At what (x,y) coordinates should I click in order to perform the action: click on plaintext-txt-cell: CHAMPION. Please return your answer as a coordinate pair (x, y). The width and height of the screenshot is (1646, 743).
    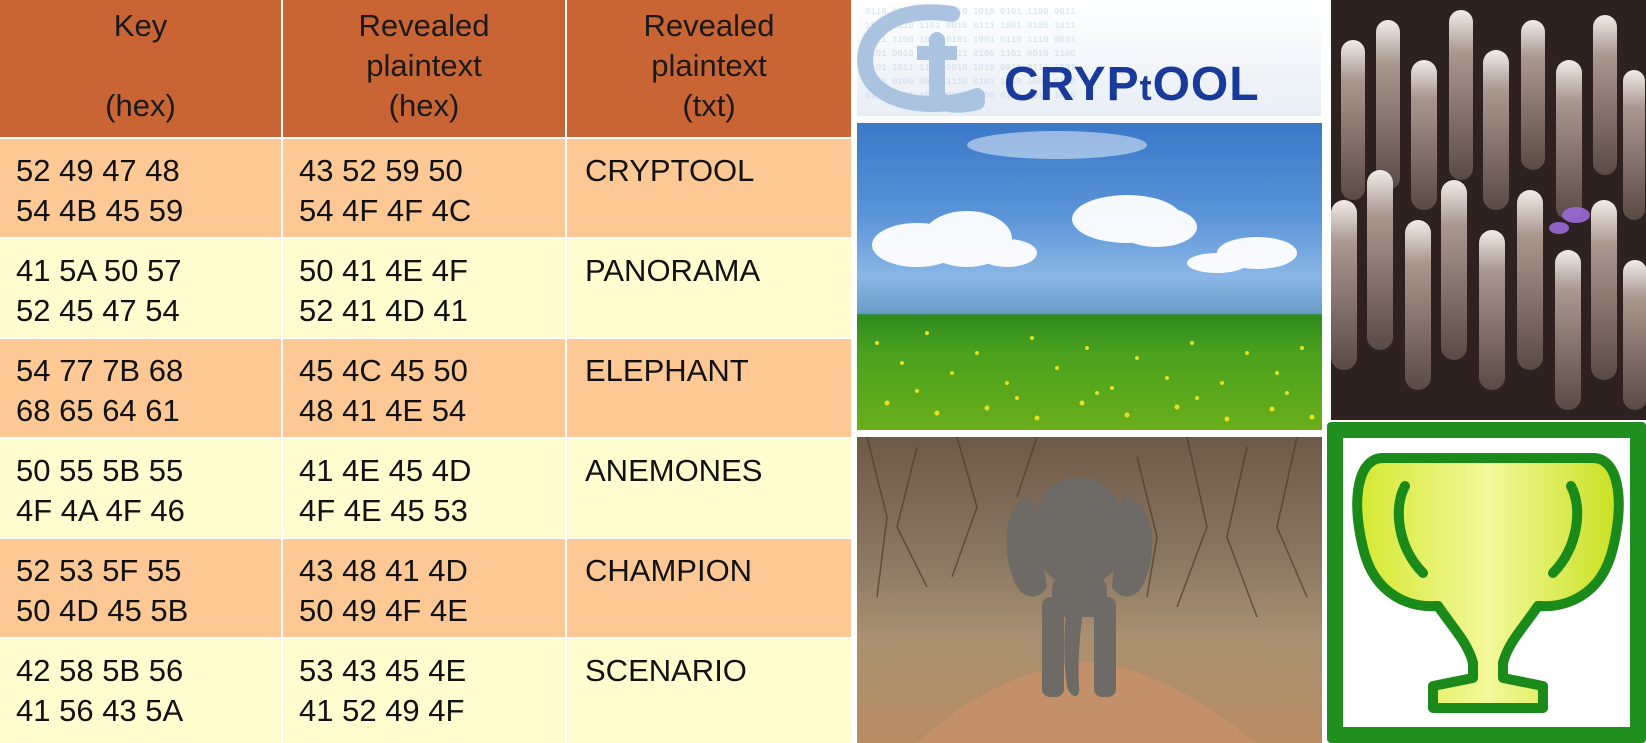
    Looking at the image, I should click on (709, 588).